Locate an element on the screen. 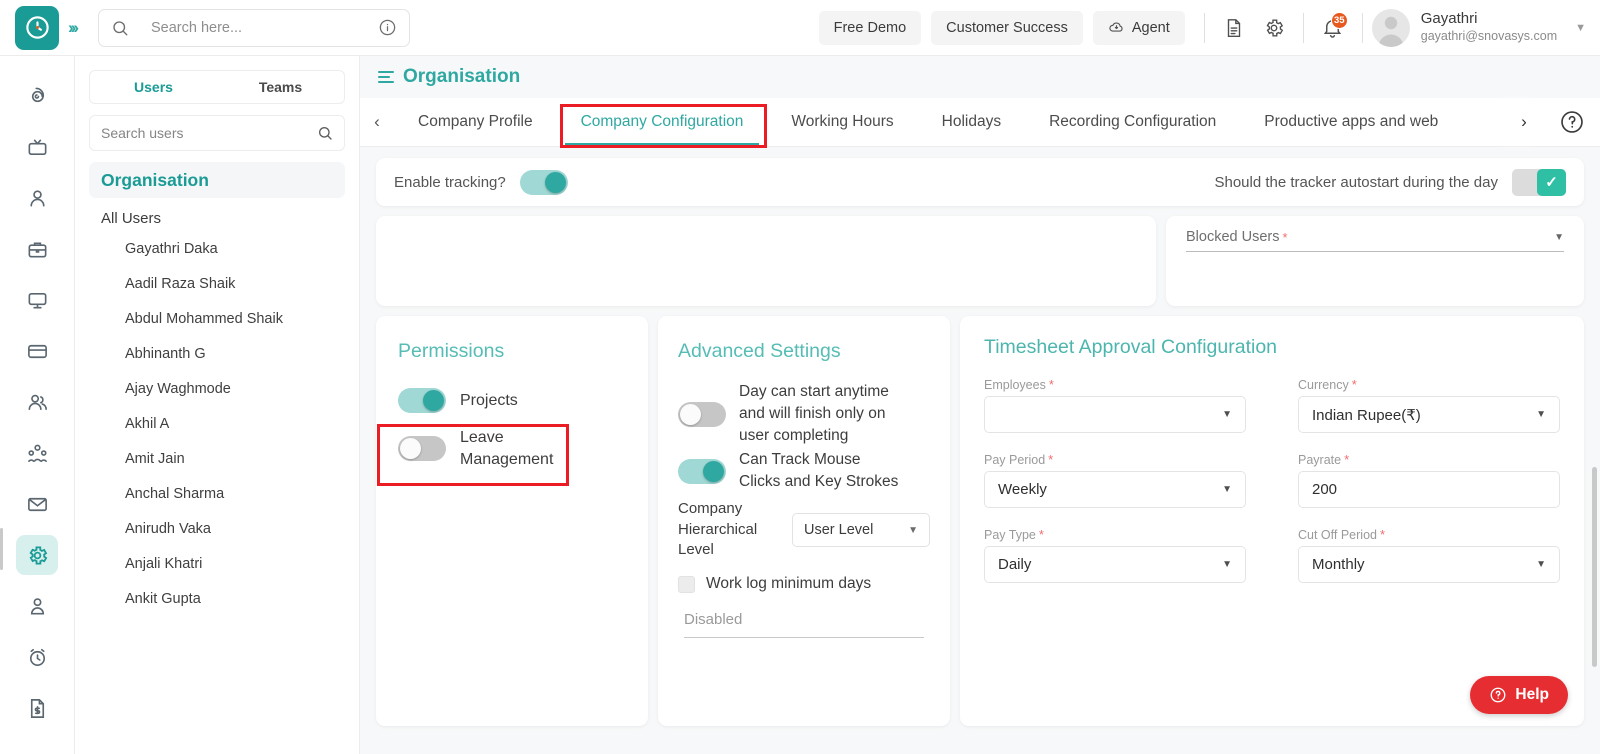 This screenshot has height=754, width=1600. tab-company-configuration: Company Configuration is located at coordinates (662, 122).